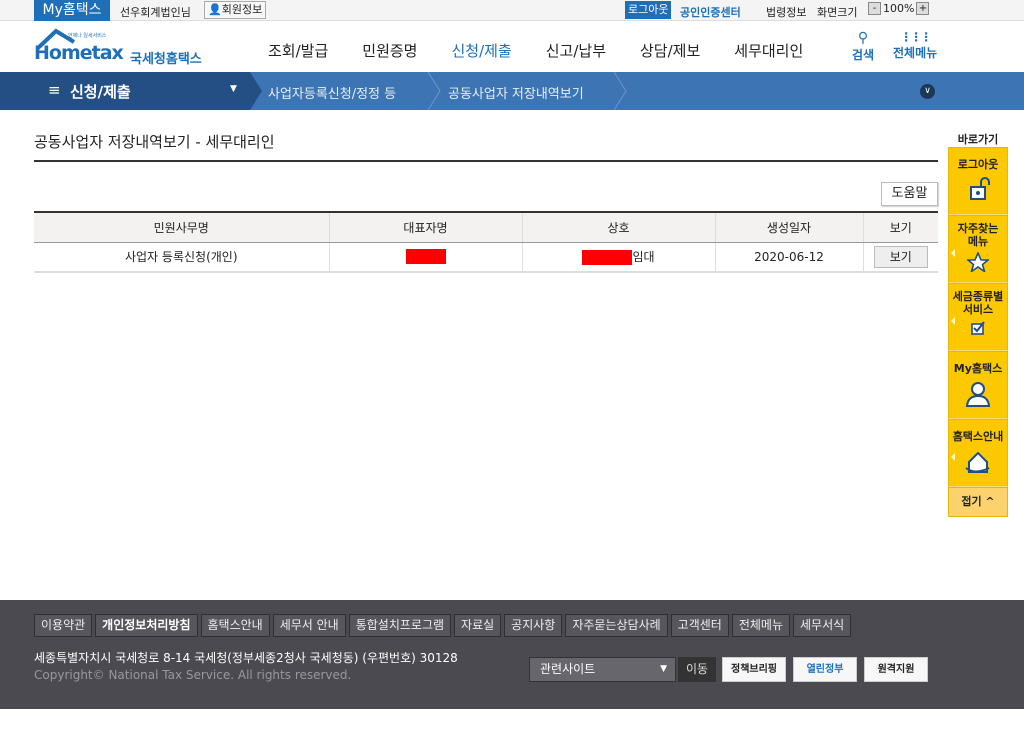  Describe the element at coordinates (63, 625) in the screenshot. I see `footer-link-terms: 이용약관` at that location.